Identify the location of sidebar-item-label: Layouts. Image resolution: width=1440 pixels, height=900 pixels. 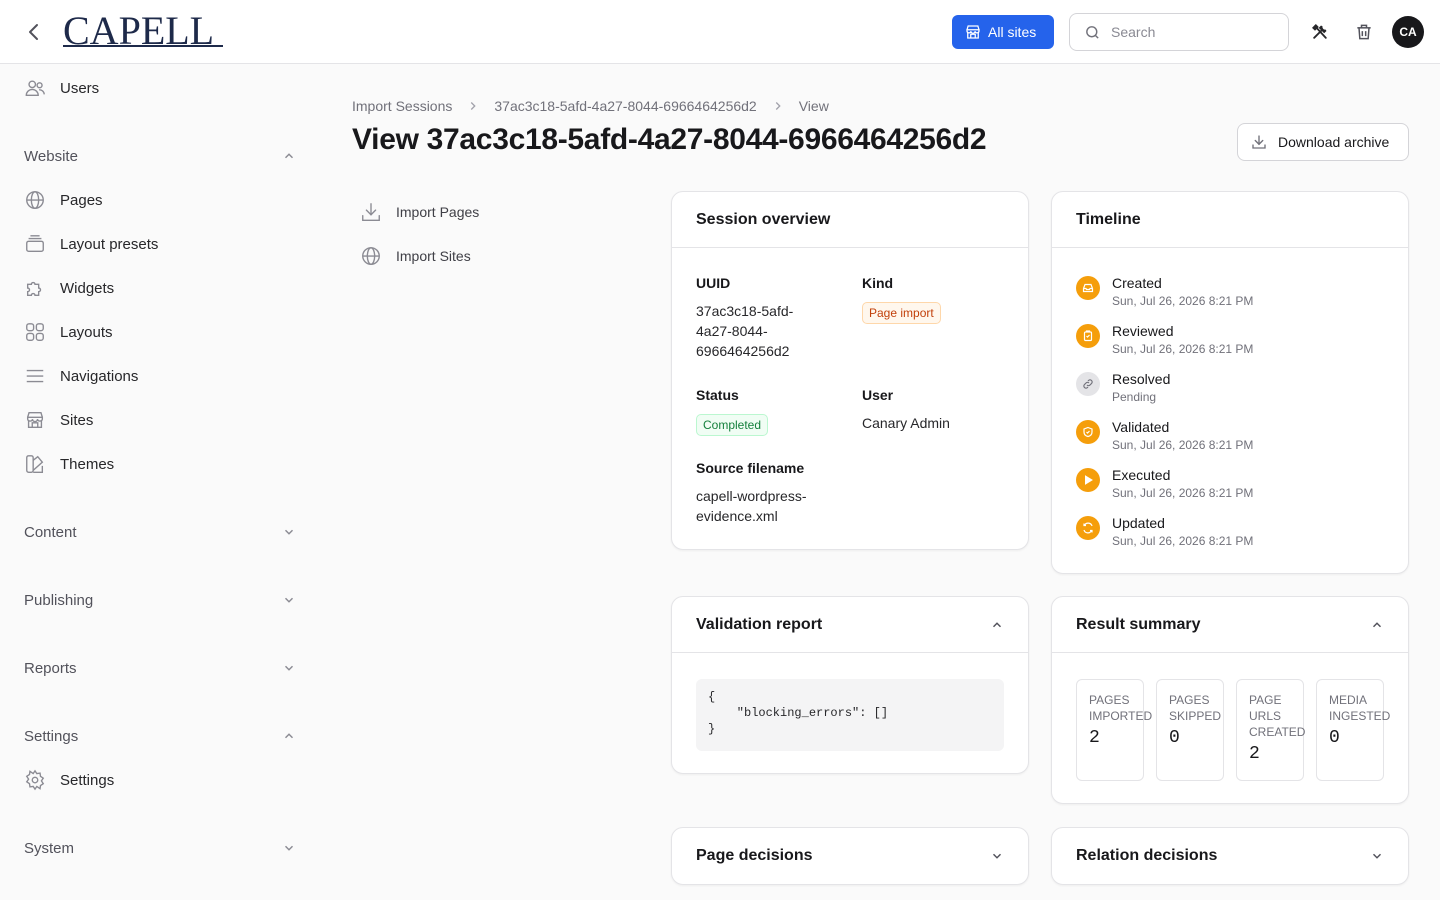
(86, 332).